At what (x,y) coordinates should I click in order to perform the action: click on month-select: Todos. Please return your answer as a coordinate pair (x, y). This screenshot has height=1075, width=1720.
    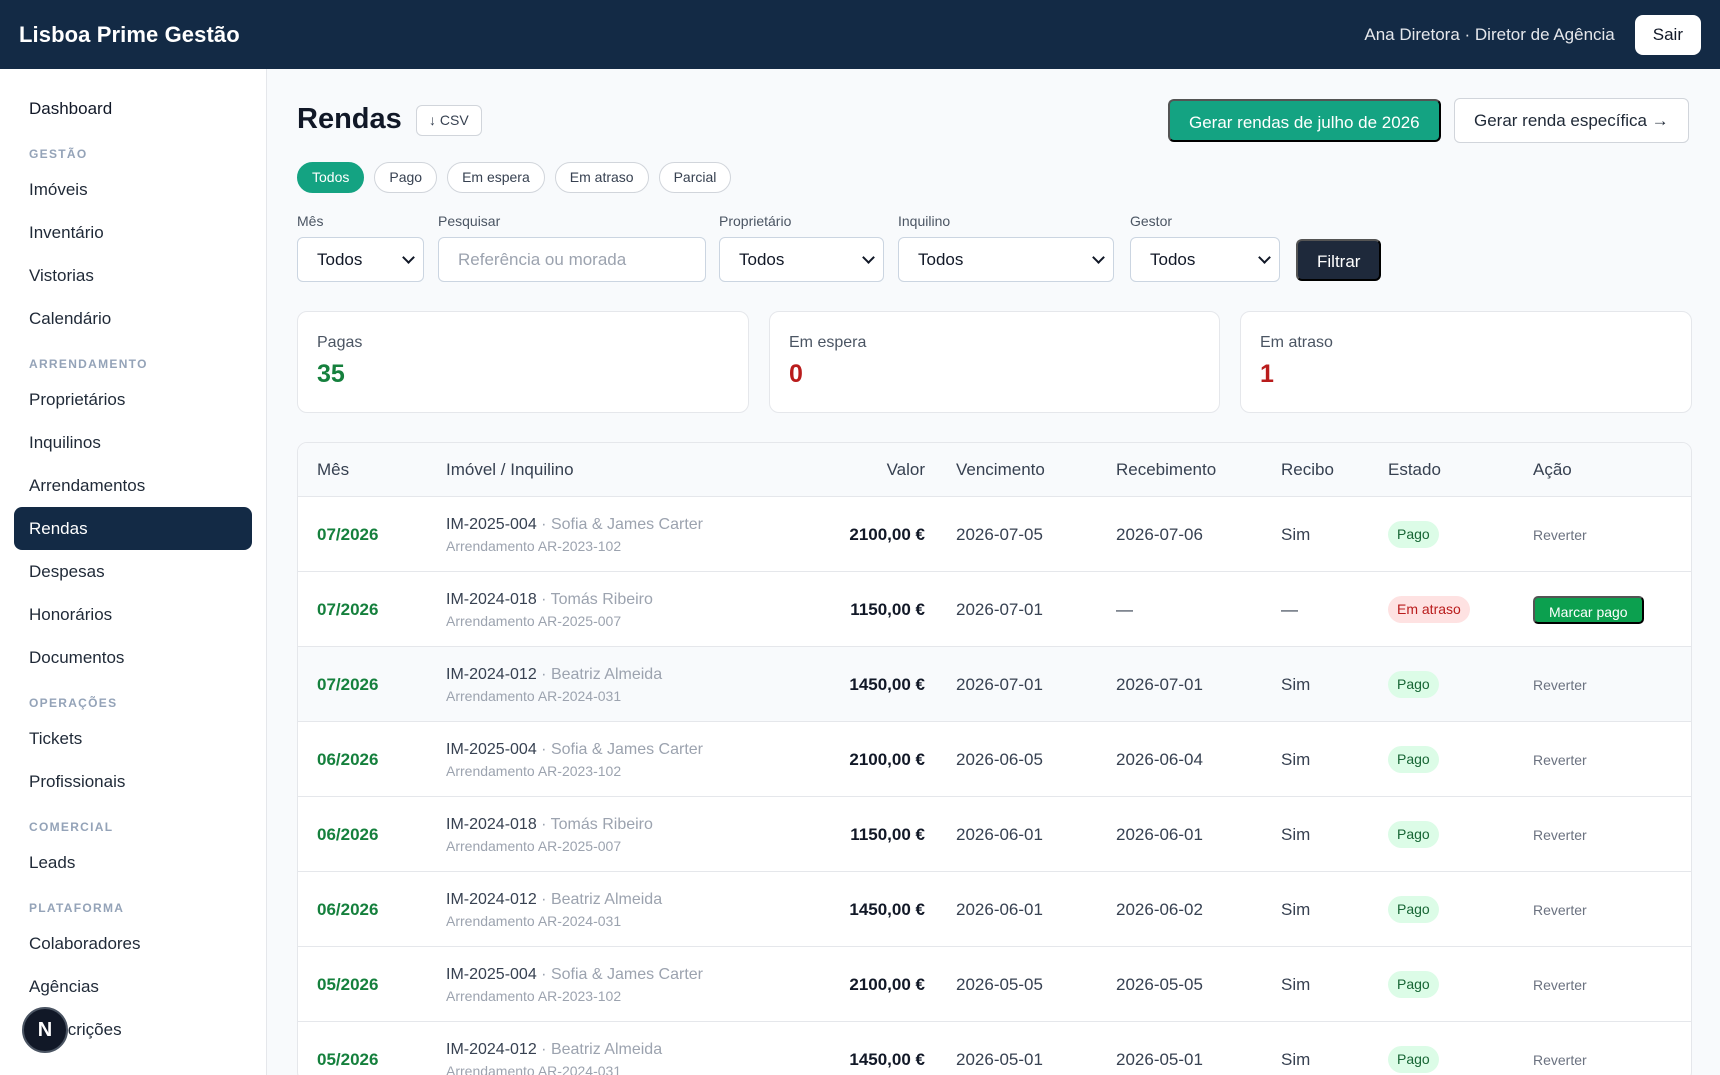
    Looking at the image, I should click on (360, 259).